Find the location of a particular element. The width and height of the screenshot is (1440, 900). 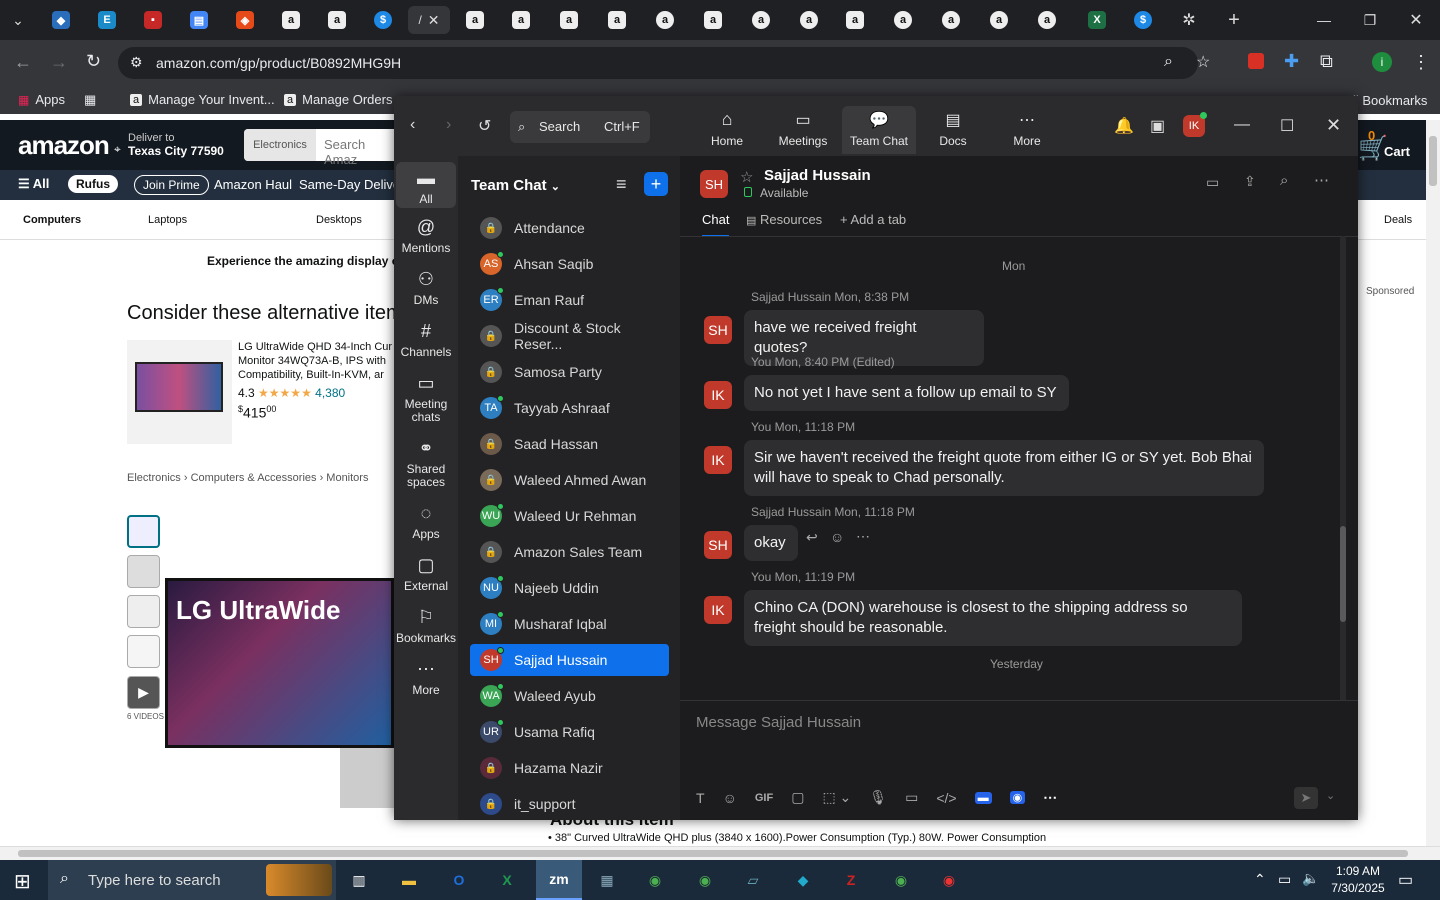

contact-list-item: 🔒 Waleed Ahmed Awan is located at coordinates (569, 480).